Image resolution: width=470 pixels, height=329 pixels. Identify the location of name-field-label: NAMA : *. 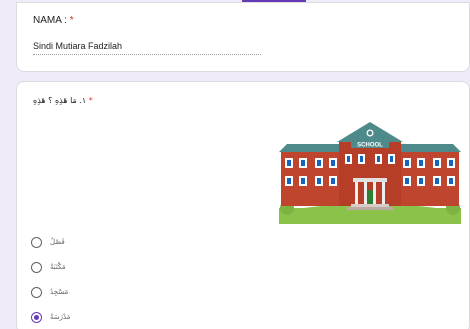
(53, 20).